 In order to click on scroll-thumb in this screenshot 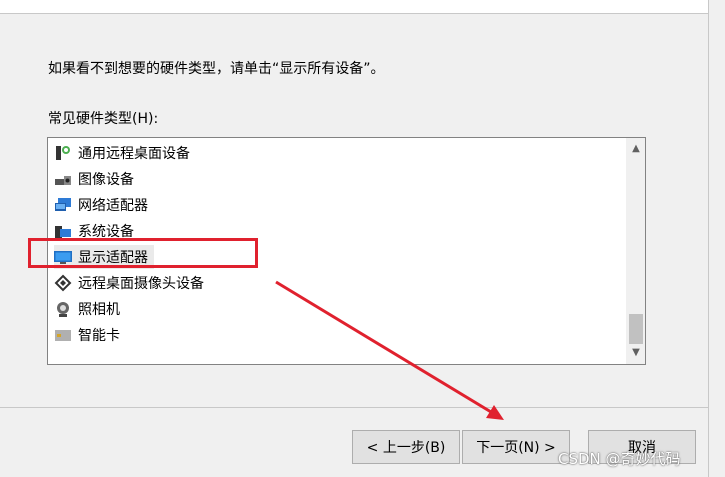, I will do `click(636, 329)`.